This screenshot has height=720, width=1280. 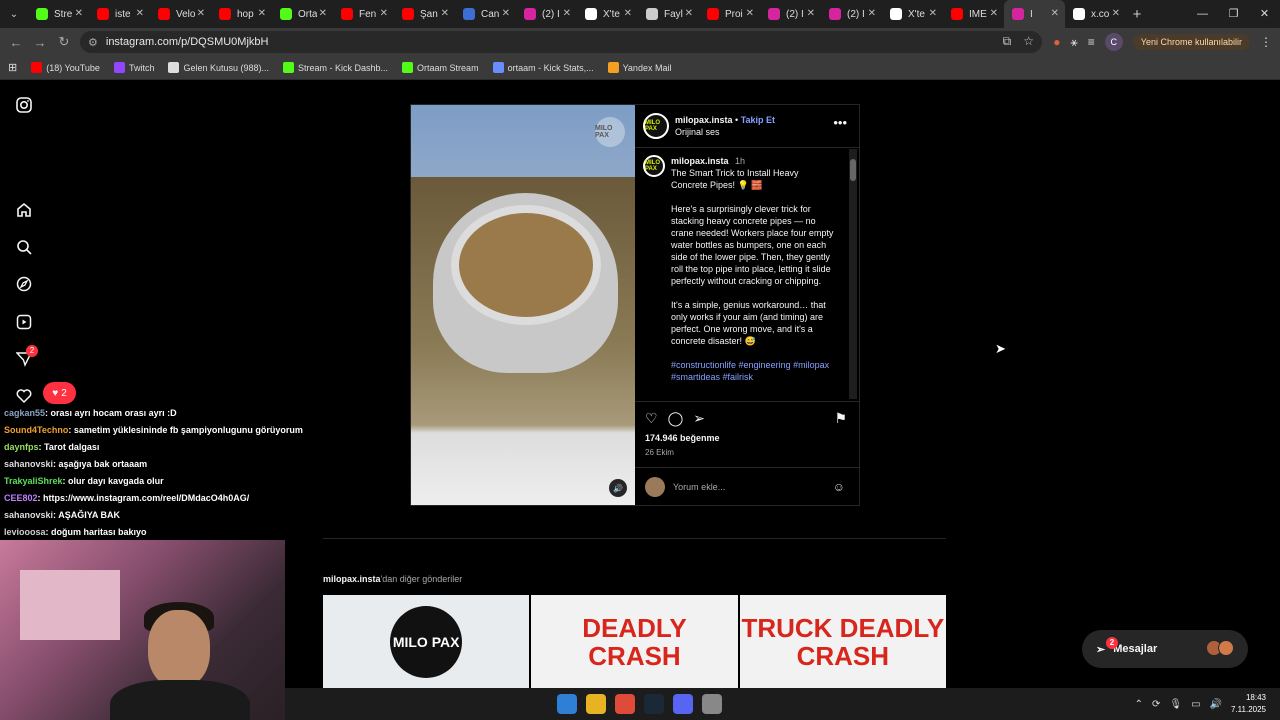 What do you see at coordinates (1095, 14) in the screenshot?
I see `browser-tab: x.co ✕` at bounding box center [1095, 14].